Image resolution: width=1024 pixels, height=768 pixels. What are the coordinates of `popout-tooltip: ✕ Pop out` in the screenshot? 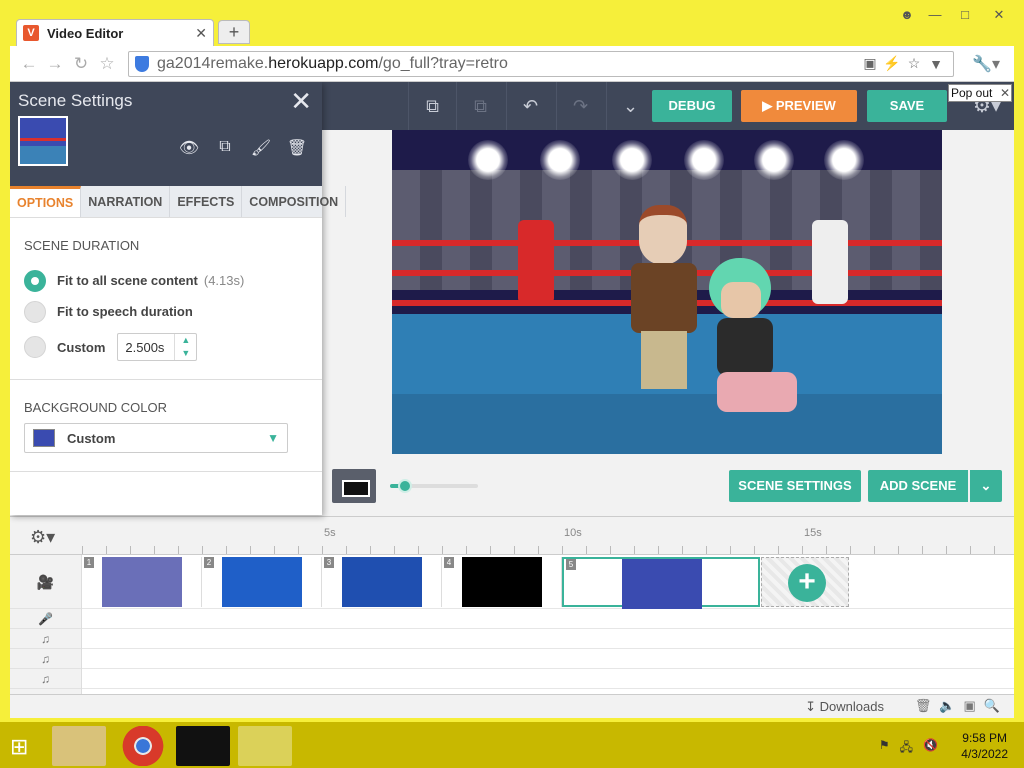 It's located at (980, 93).